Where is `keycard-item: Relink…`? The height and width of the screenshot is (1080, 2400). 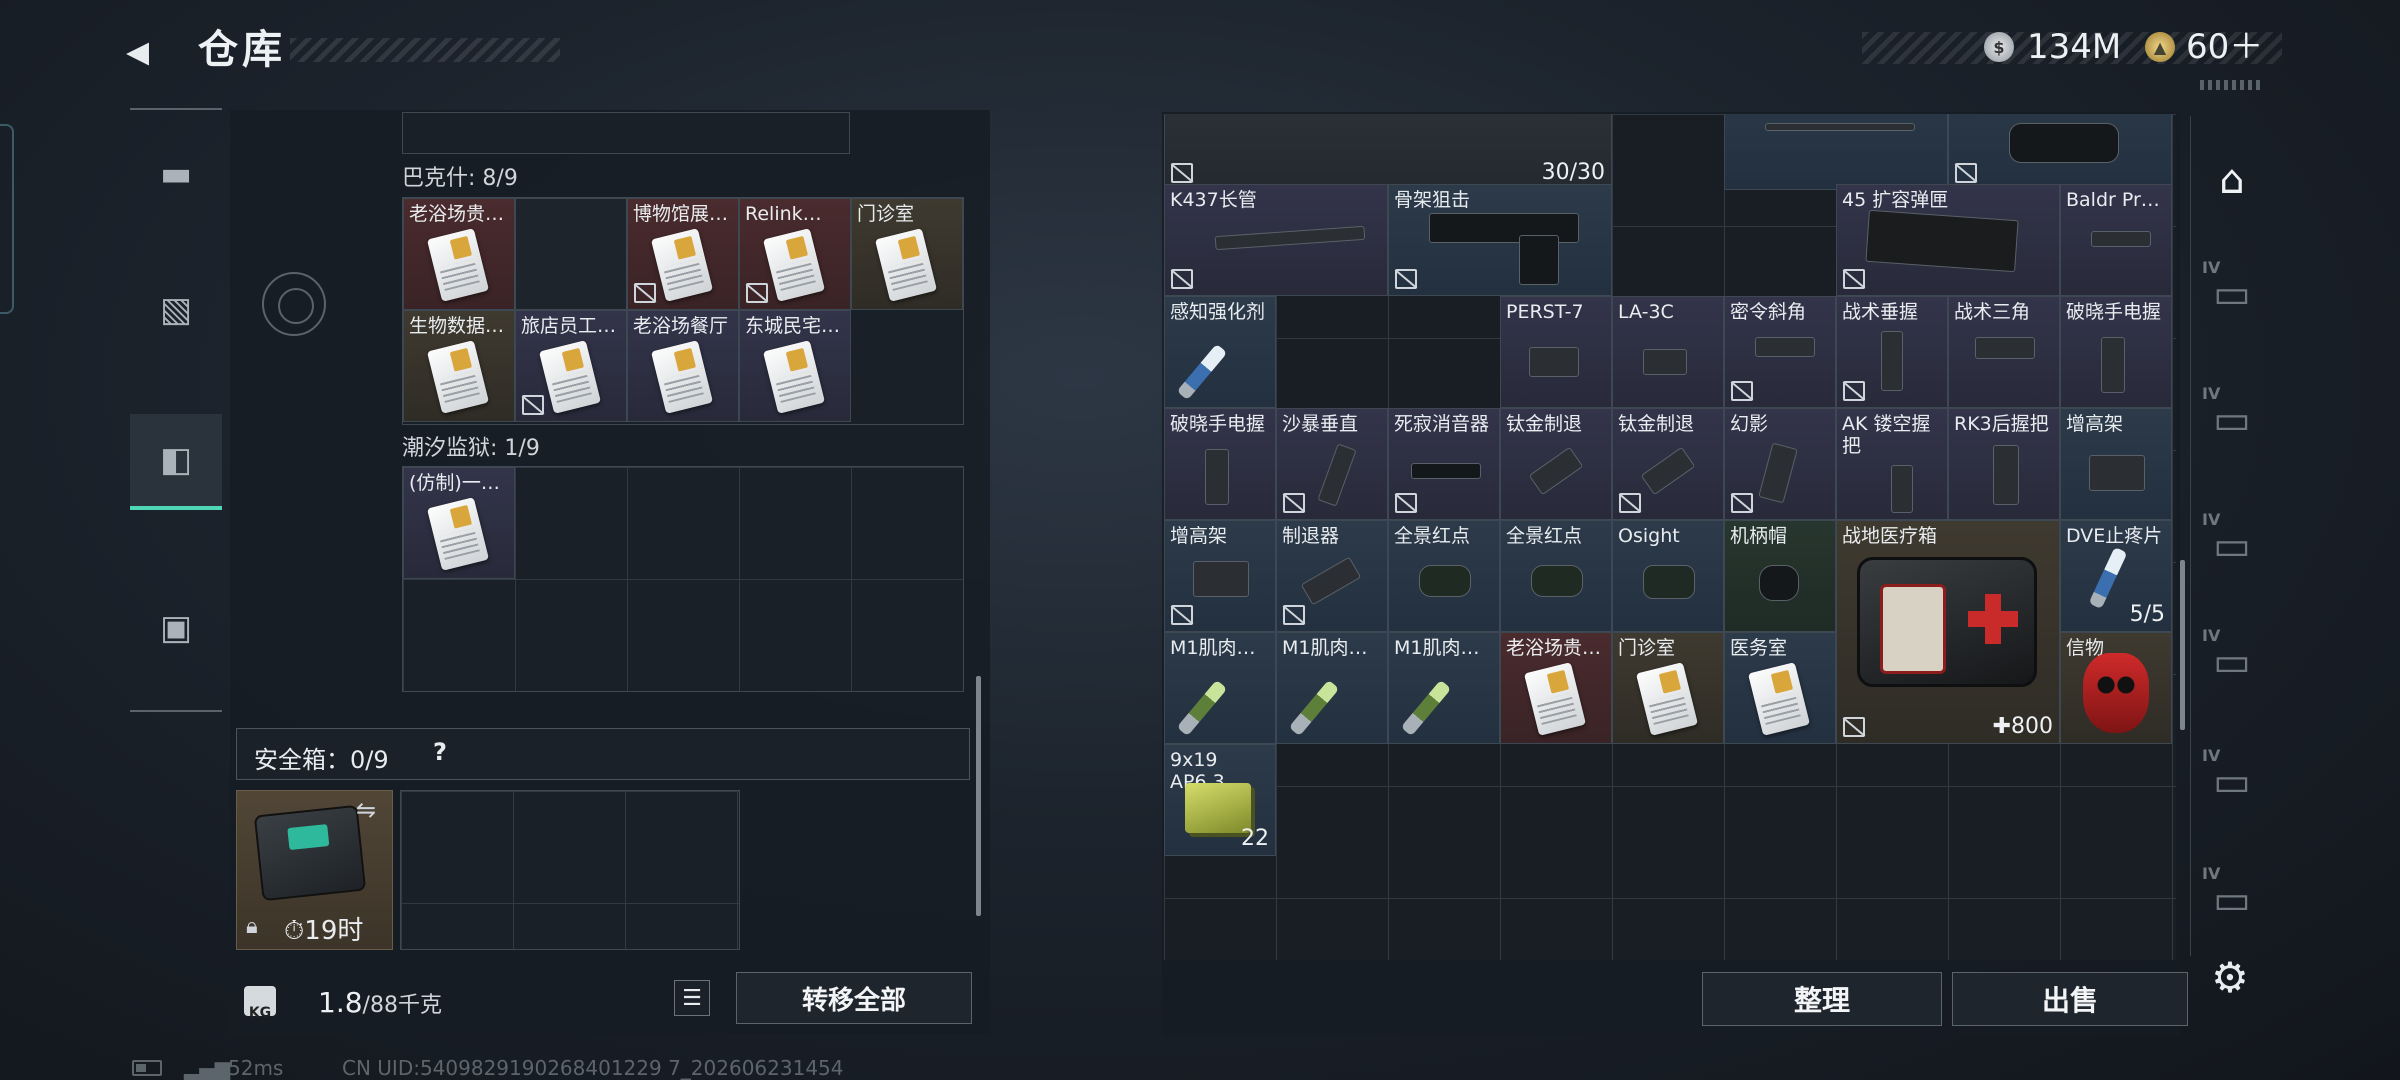
keycard-item: Relink… is located at coordinates (795, 254).